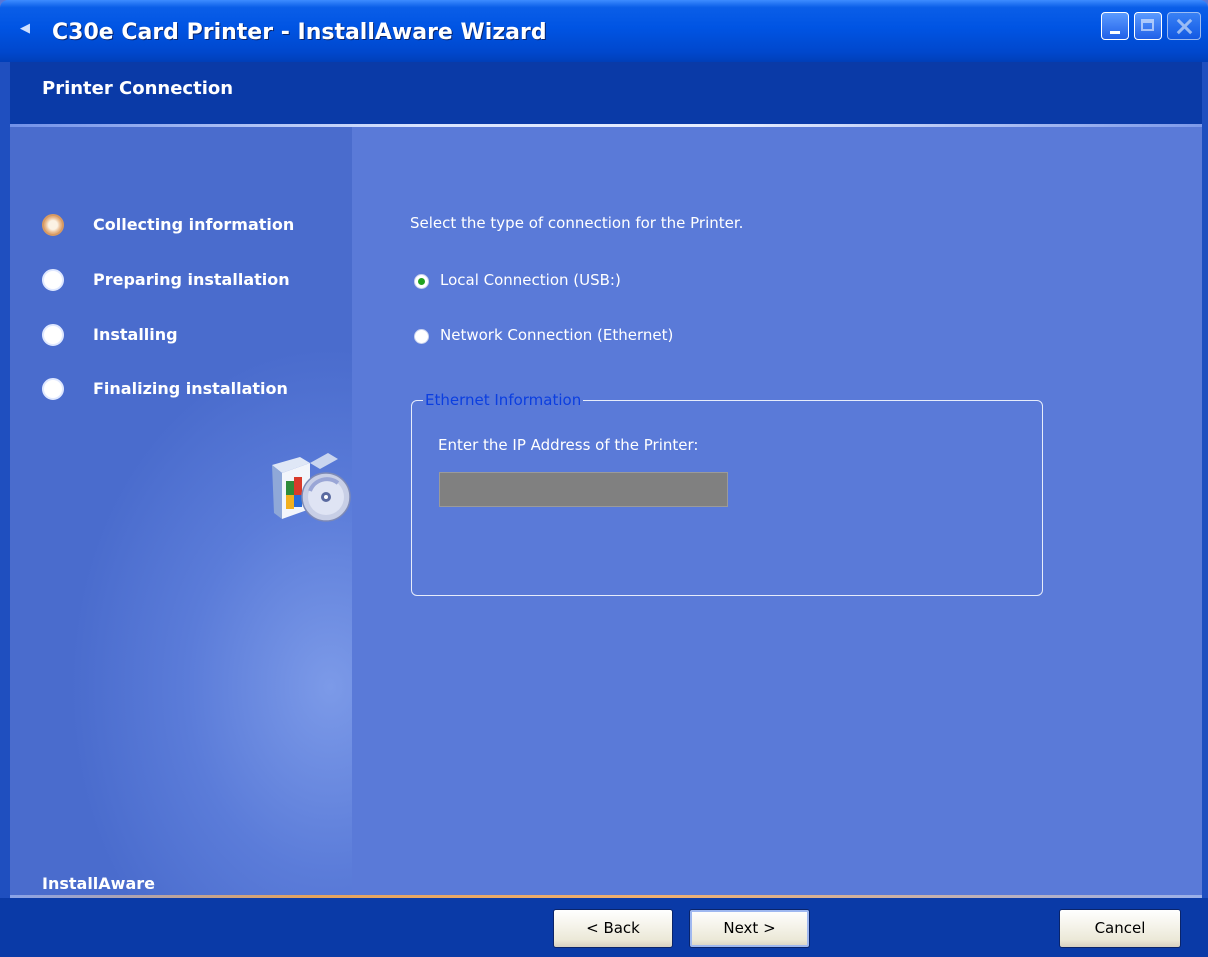 This screenshot has width=1208, height=957. I want to click on ip-address-input, so click(583, 489).